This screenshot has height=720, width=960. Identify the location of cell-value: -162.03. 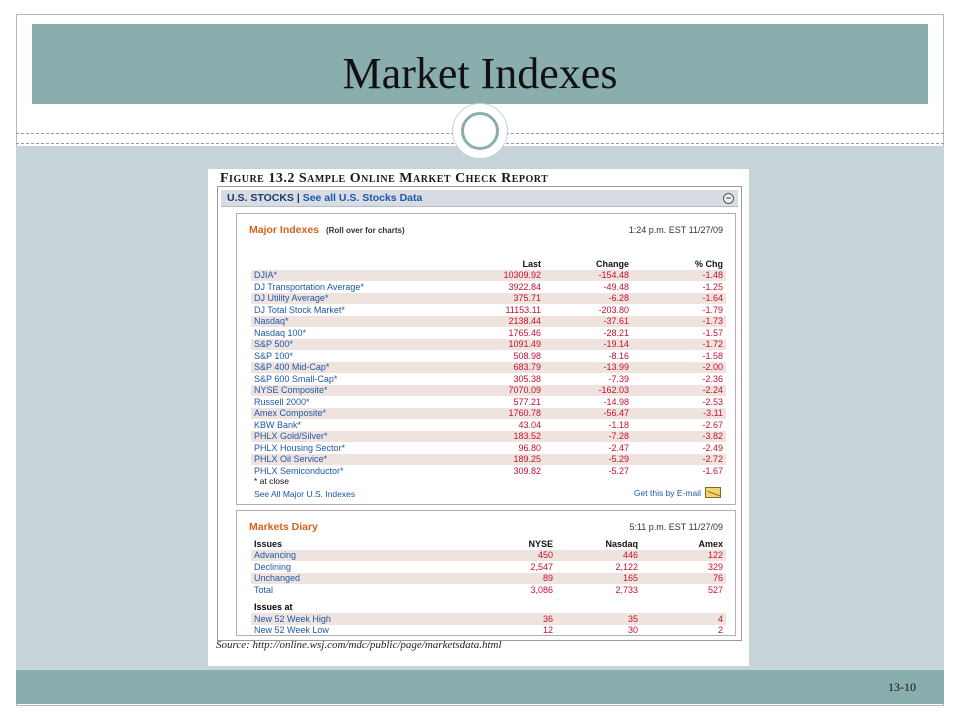
(588, 390).